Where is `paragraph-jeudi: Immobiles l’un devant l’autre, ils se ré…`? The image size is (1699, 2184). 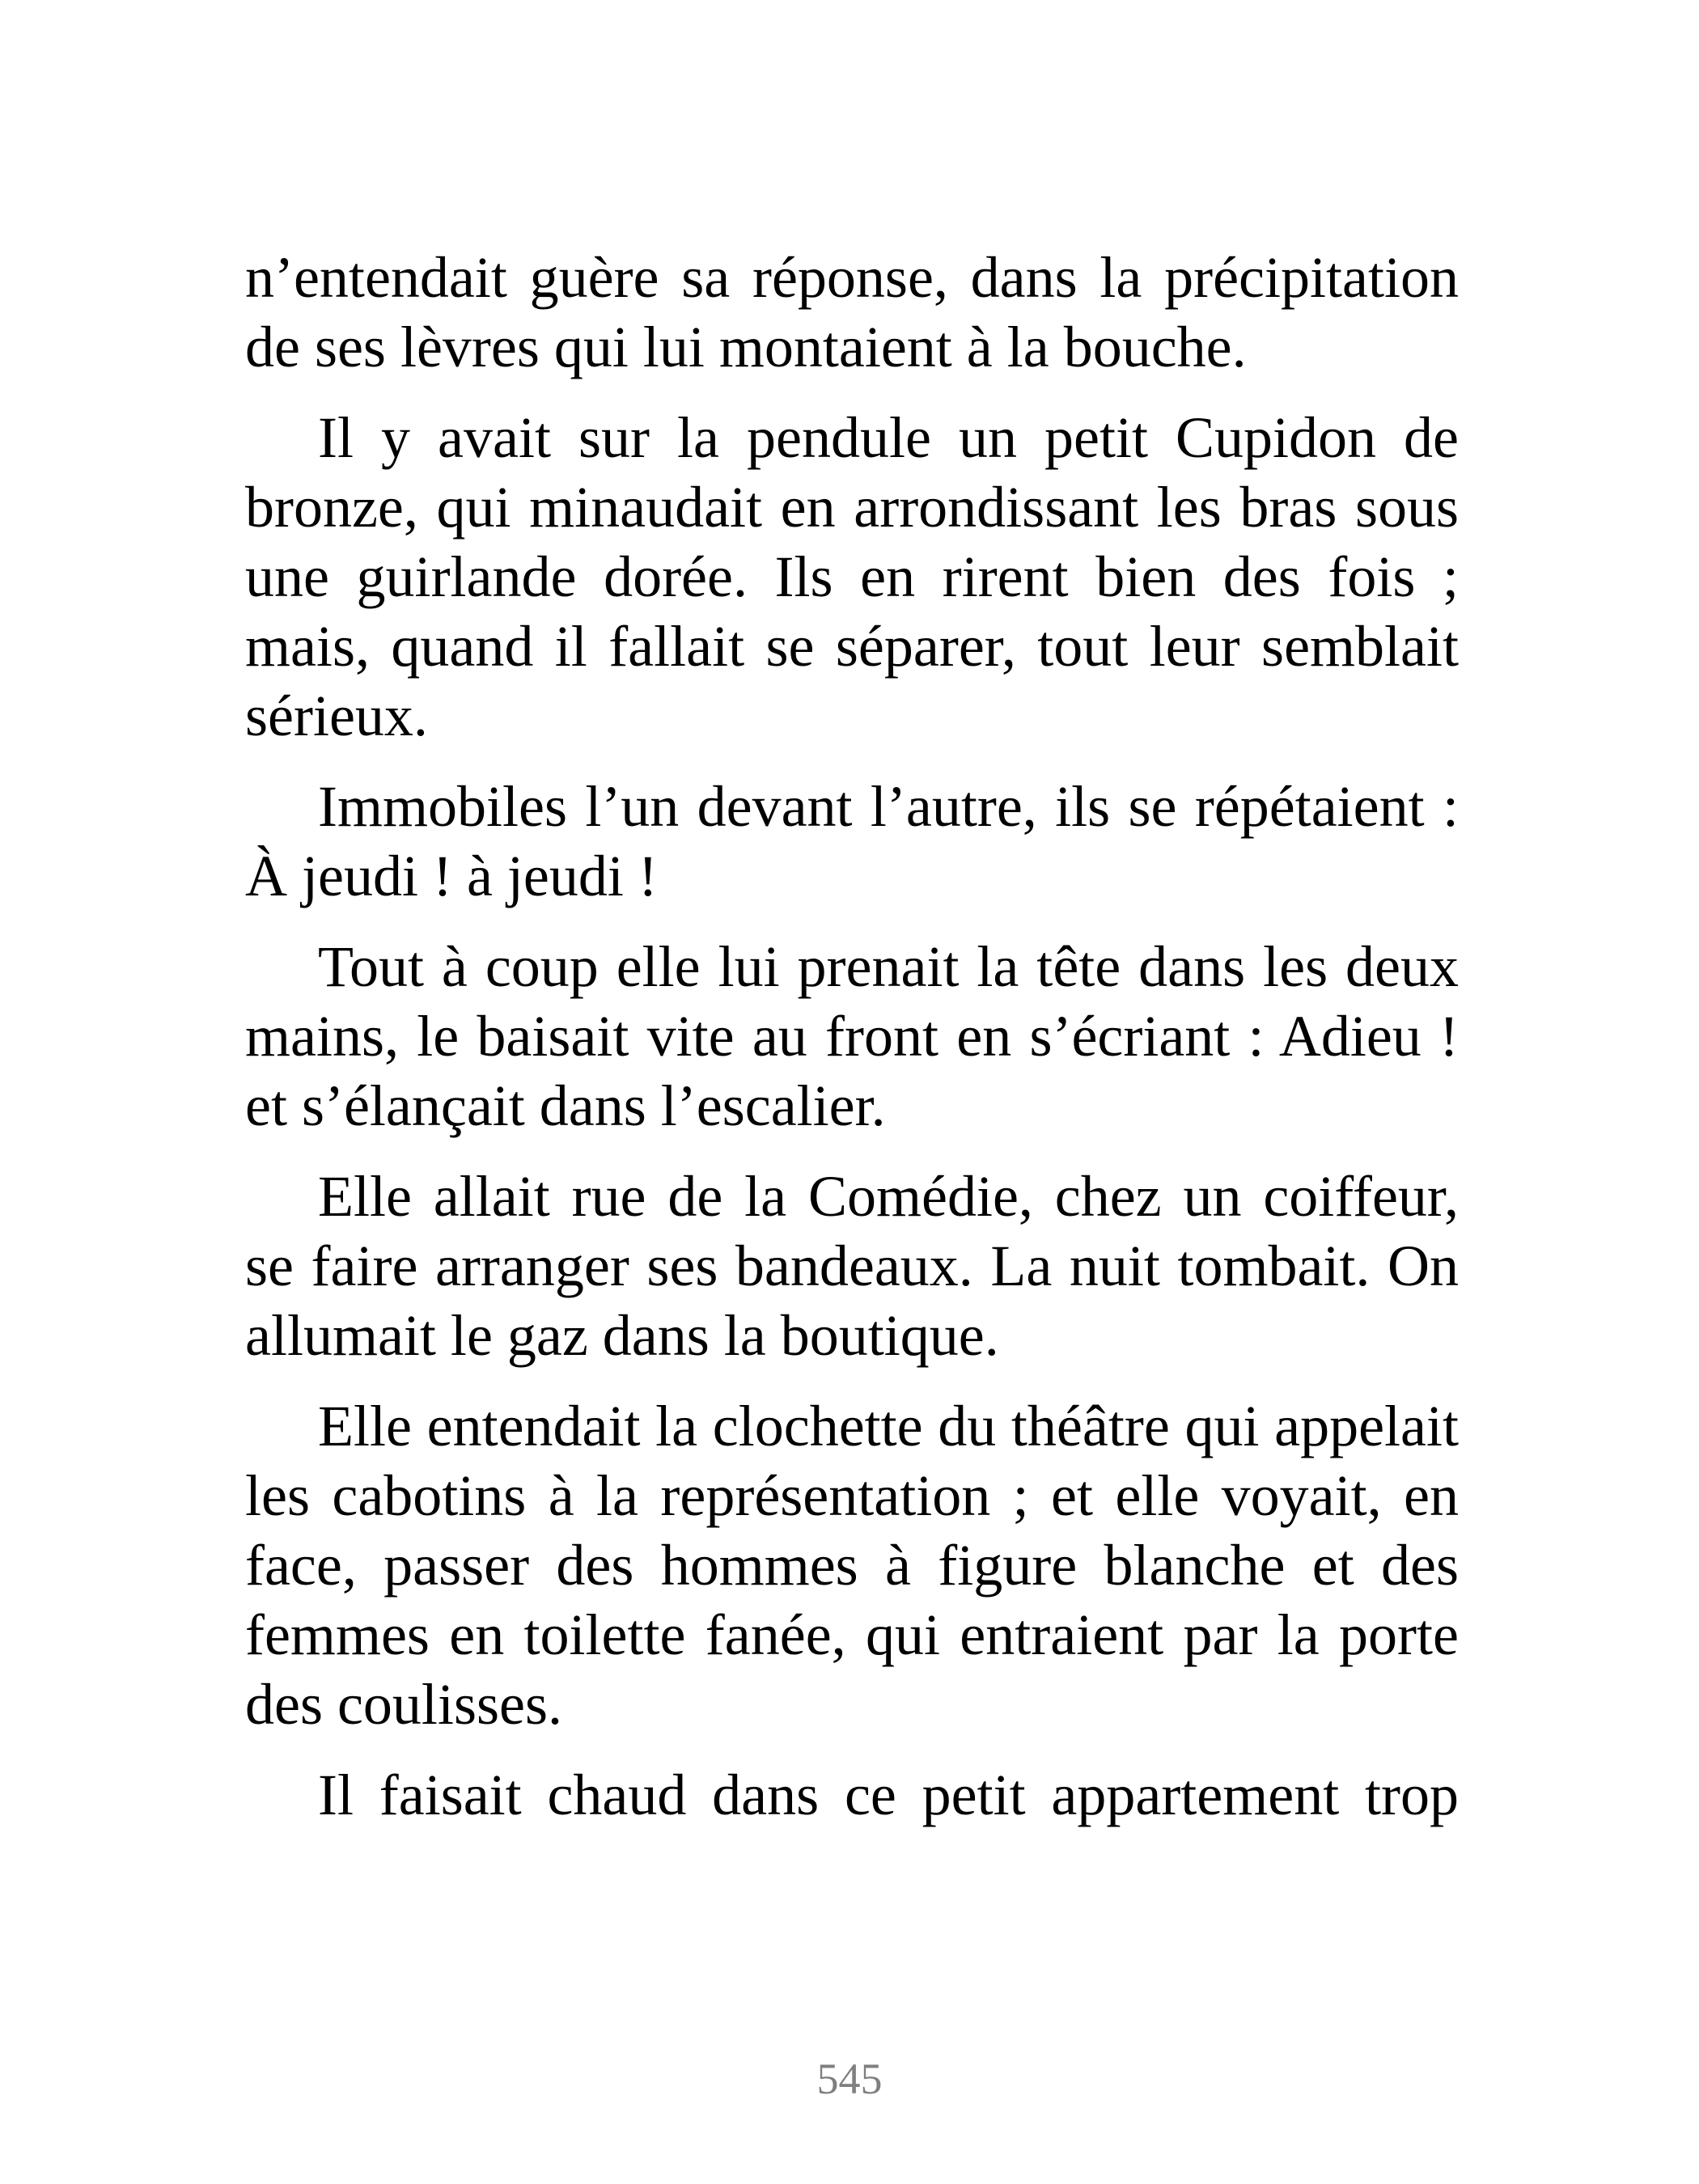 paragraph-jeudi: Immobiles l’un devant l’autre, ils se ré… is located at coordinates (852, 841).